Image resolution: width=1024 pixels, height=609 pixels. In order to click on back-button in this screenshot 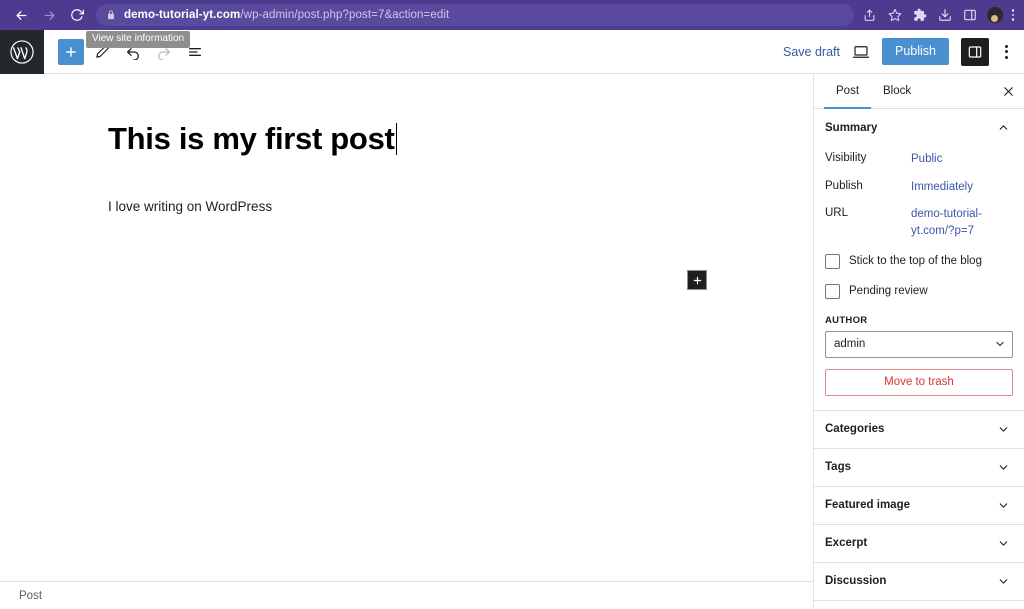, I will do `click(21, 15)`.